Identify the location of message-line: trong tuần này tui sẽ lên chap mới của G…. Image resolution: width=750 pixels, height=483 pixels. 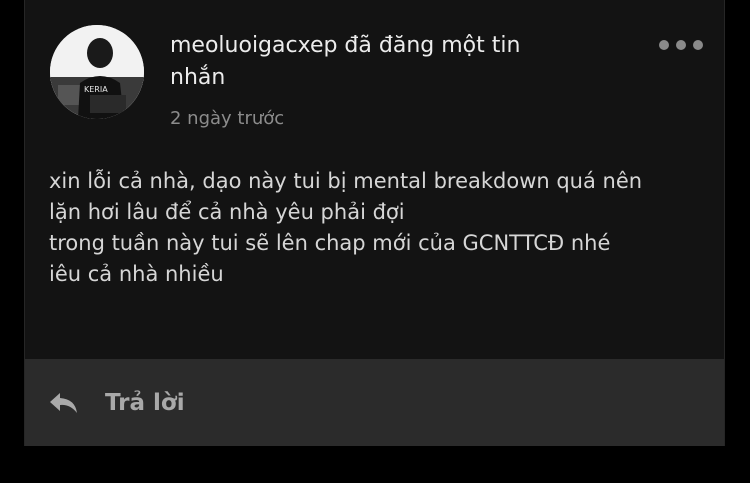
(330, 243).